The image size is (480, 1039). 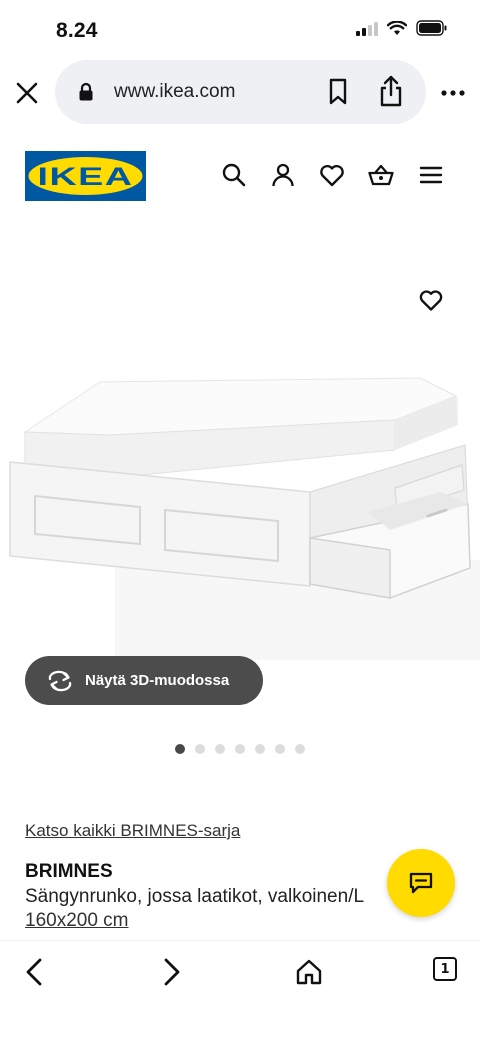 What do you see at coordinates (431, 300) in the screenshot?
I see `add-to-favourites-icon` at bounding box center [431, 300].